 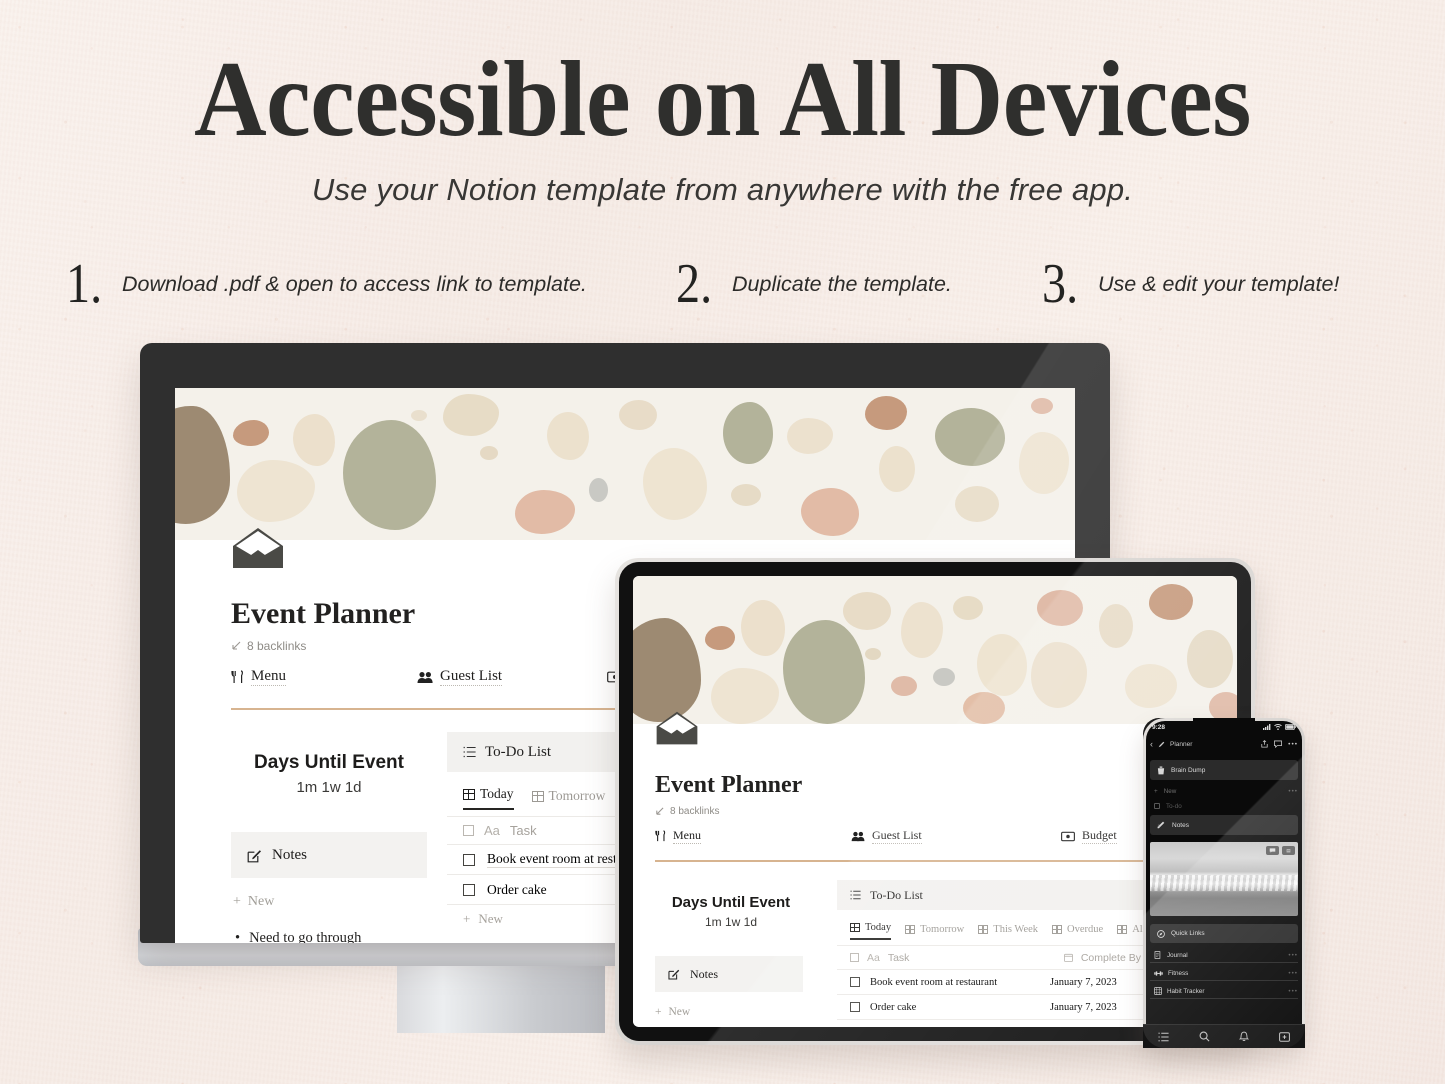 I want to click on desktop-backlinks: 8 backlinks, so click(x=268, y=646).